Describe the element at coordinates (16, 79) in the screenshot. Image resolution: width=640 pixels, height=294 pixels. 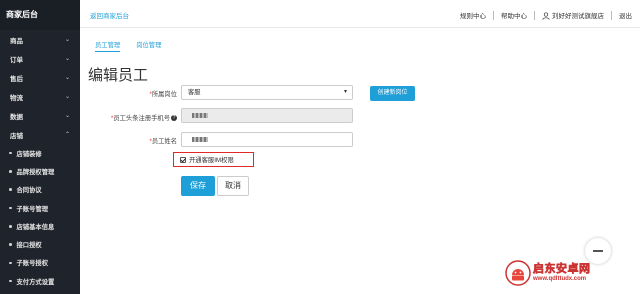
I see `sidebar-item-label: 售后` at that location.